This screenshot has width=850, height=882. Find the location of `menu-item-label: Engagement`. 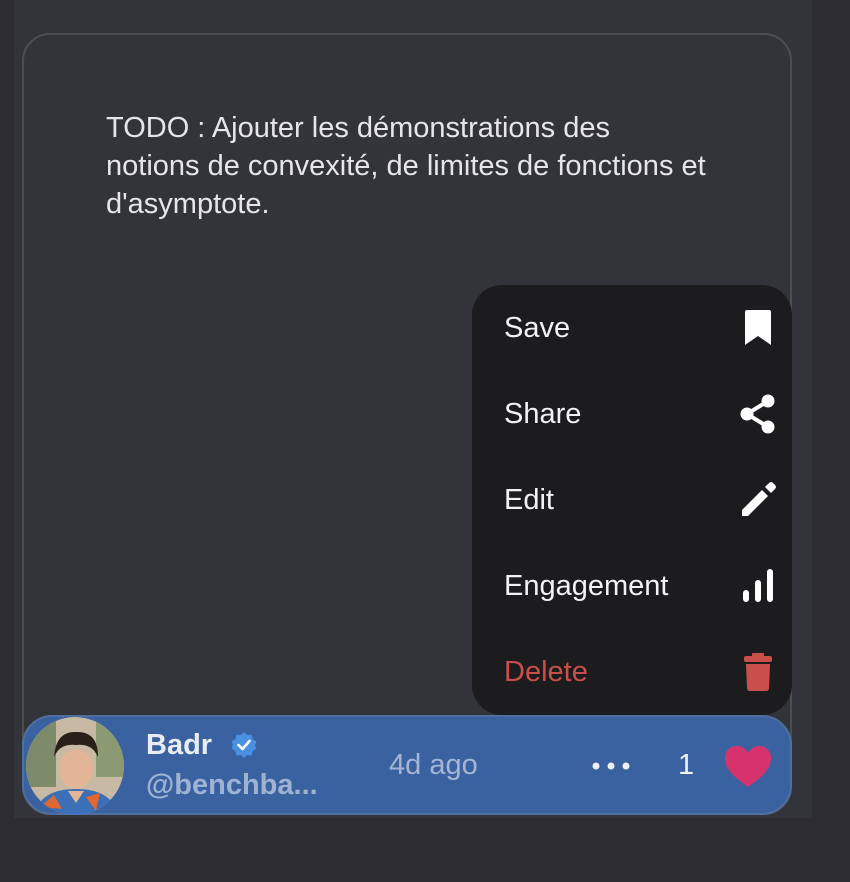

menu-item-label: Engagement is located at coordinates (586, 585).